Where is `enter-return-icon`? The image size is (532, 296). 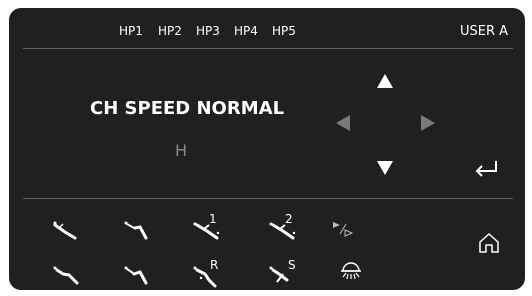 enter-return-icon is located at coordinates (487, 169).